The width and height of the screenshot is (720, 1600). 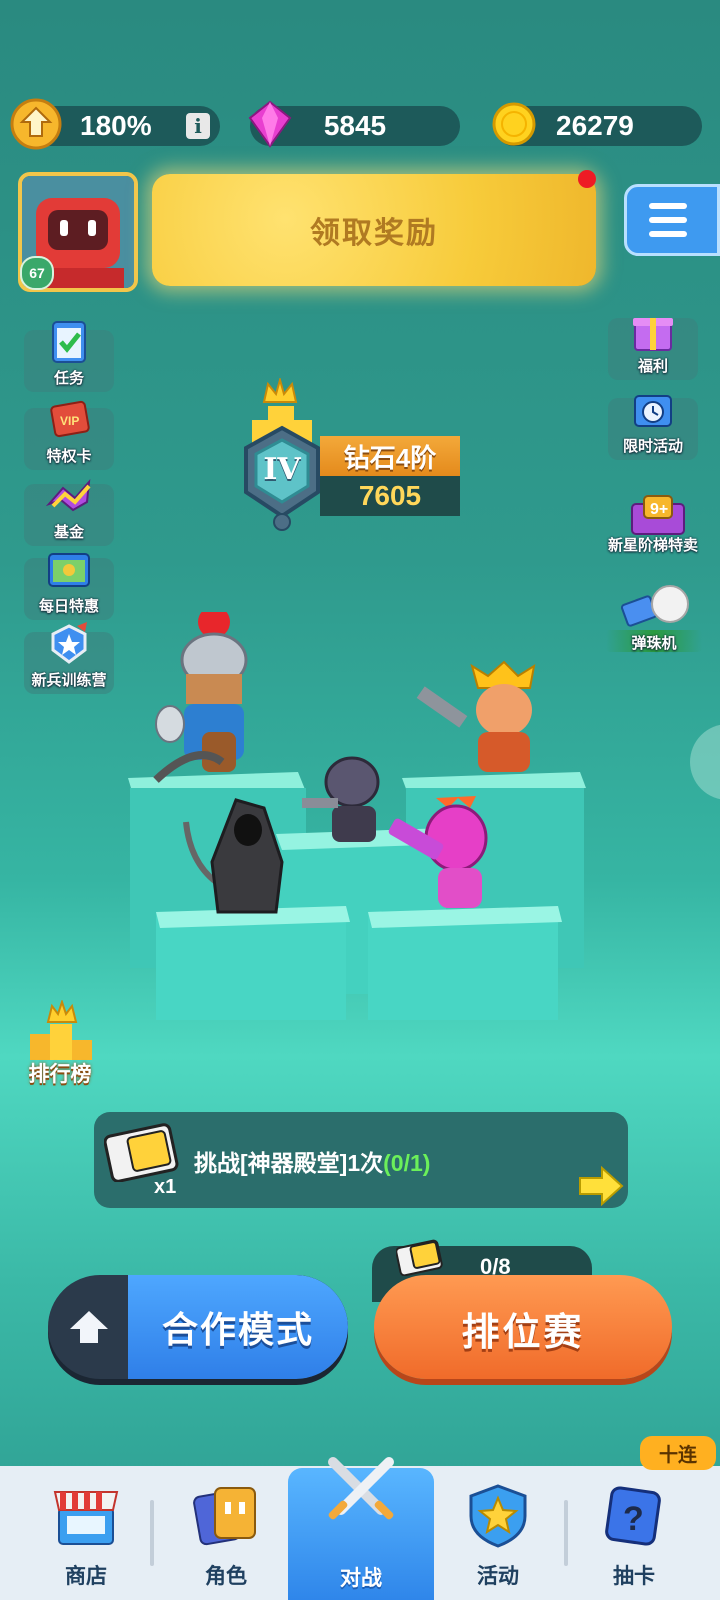 I want to click on character-cards-icon, so click(x=224, y=1516).